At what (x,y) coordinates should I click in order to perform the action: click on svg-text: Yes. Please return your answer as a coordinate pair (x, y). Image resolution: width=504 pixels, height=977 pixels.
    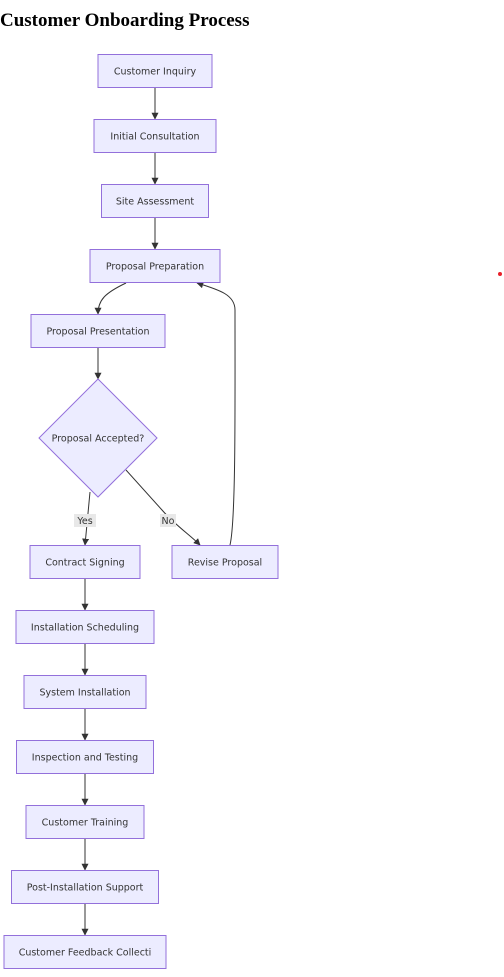
    Looking at the image, I should click on (84, 521).